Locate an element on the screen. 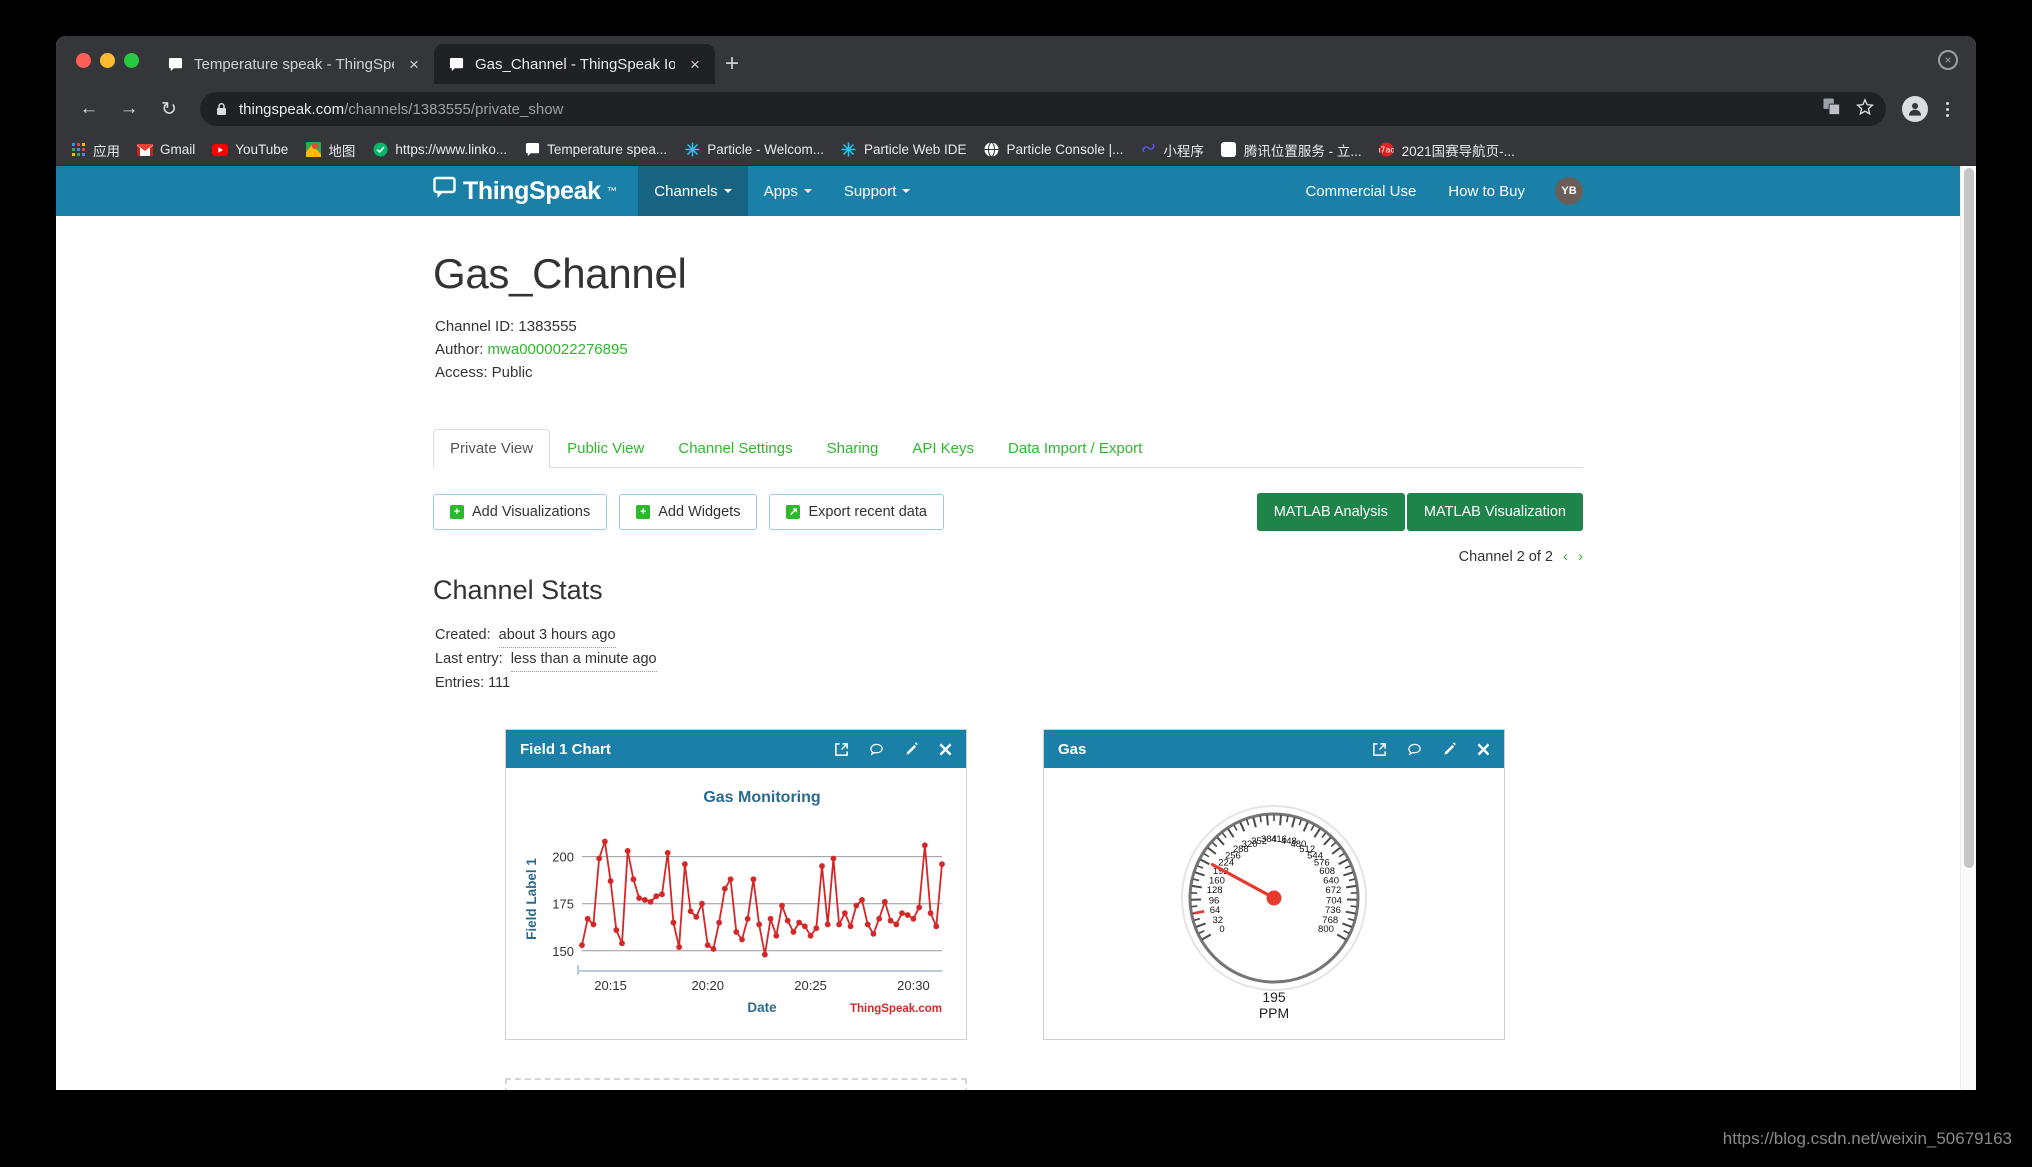 This screenshot has width=2032, height=1167. window-traffic-lights is located at coordinates (111, 60).